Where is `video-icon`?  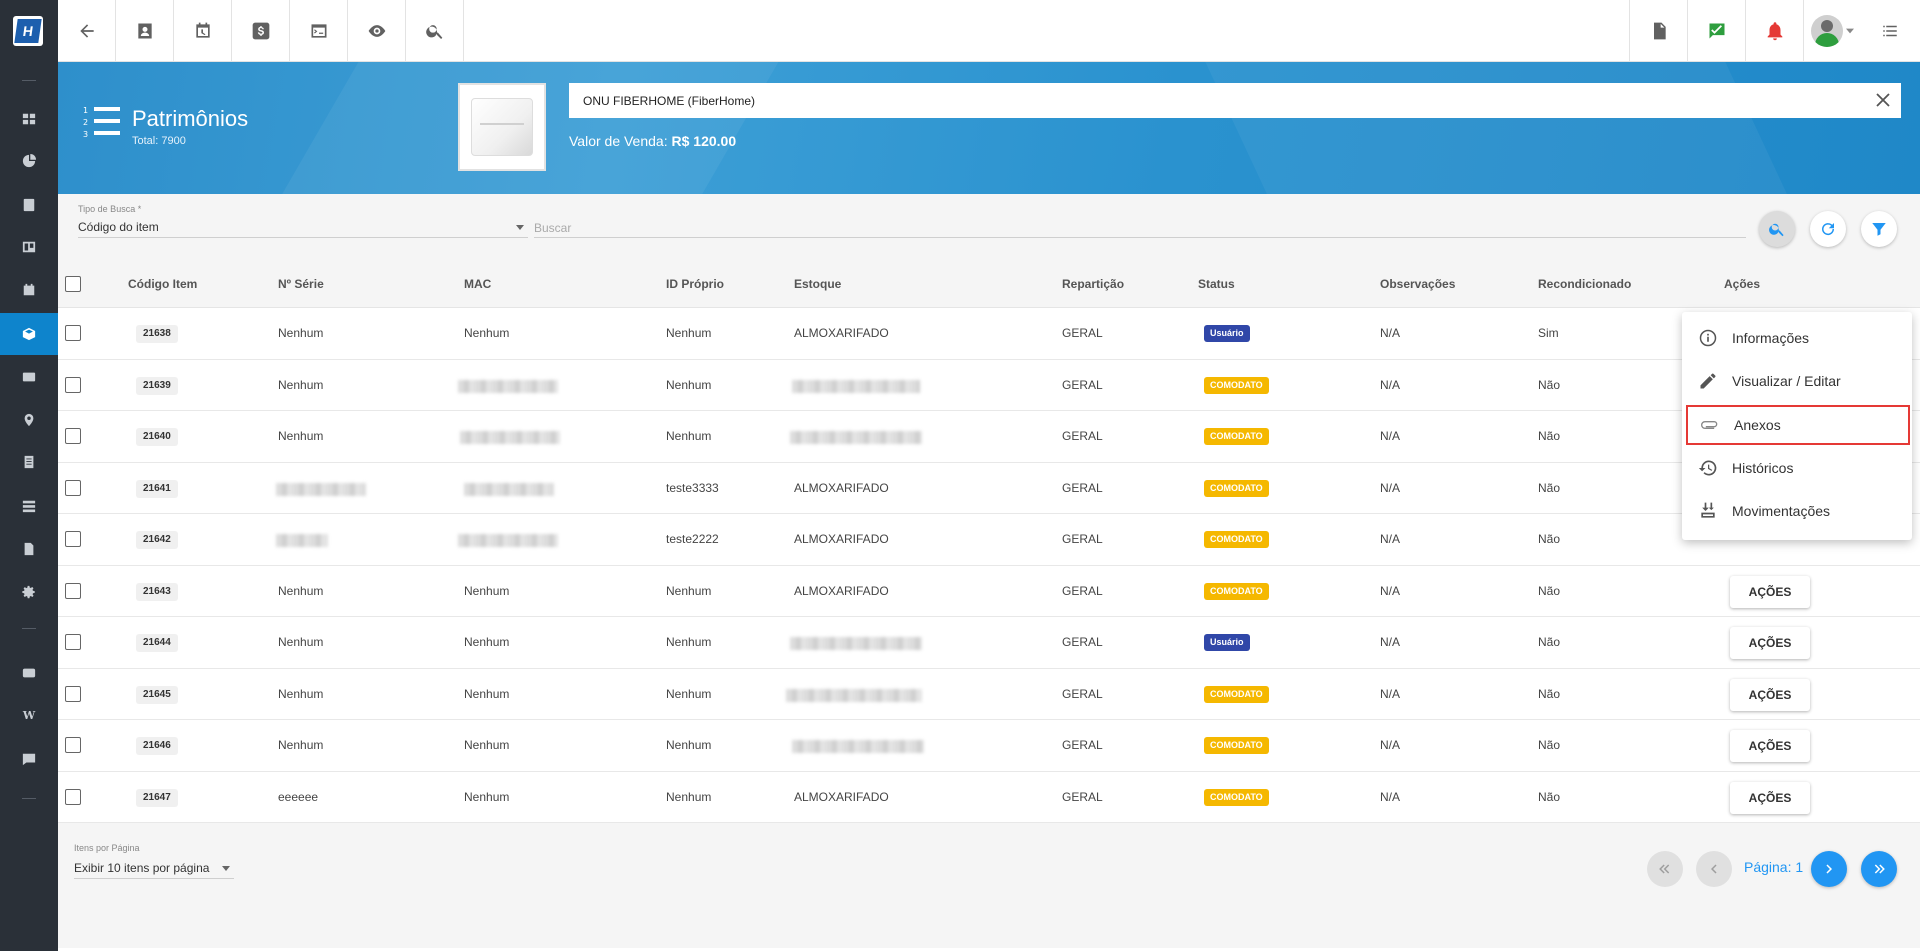
video-icon is located at coordinates (29, 673).